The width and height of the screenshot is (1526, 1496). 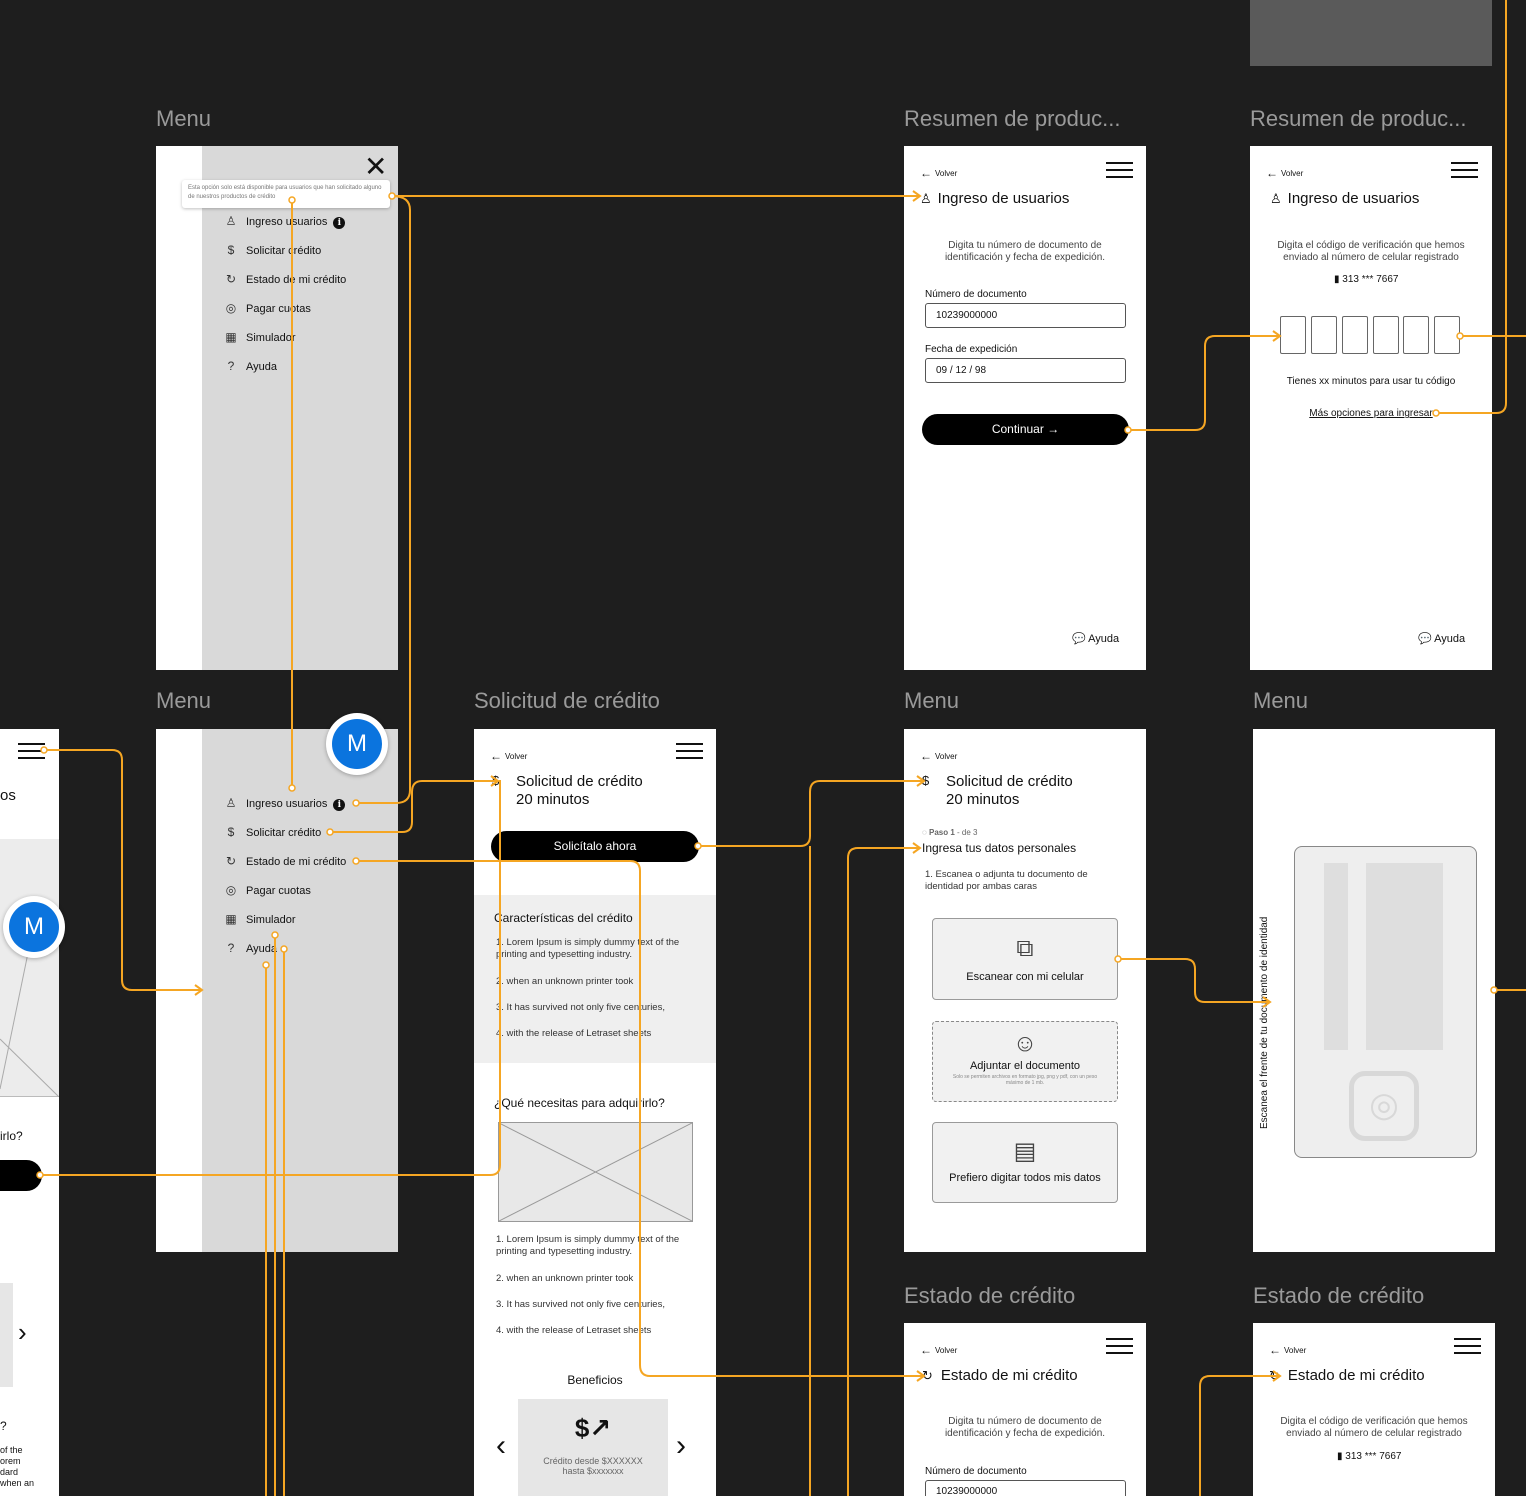 I want to click on scan-option-button: ⧉ Escanear con mi celular, so click(x=1025, y=959).